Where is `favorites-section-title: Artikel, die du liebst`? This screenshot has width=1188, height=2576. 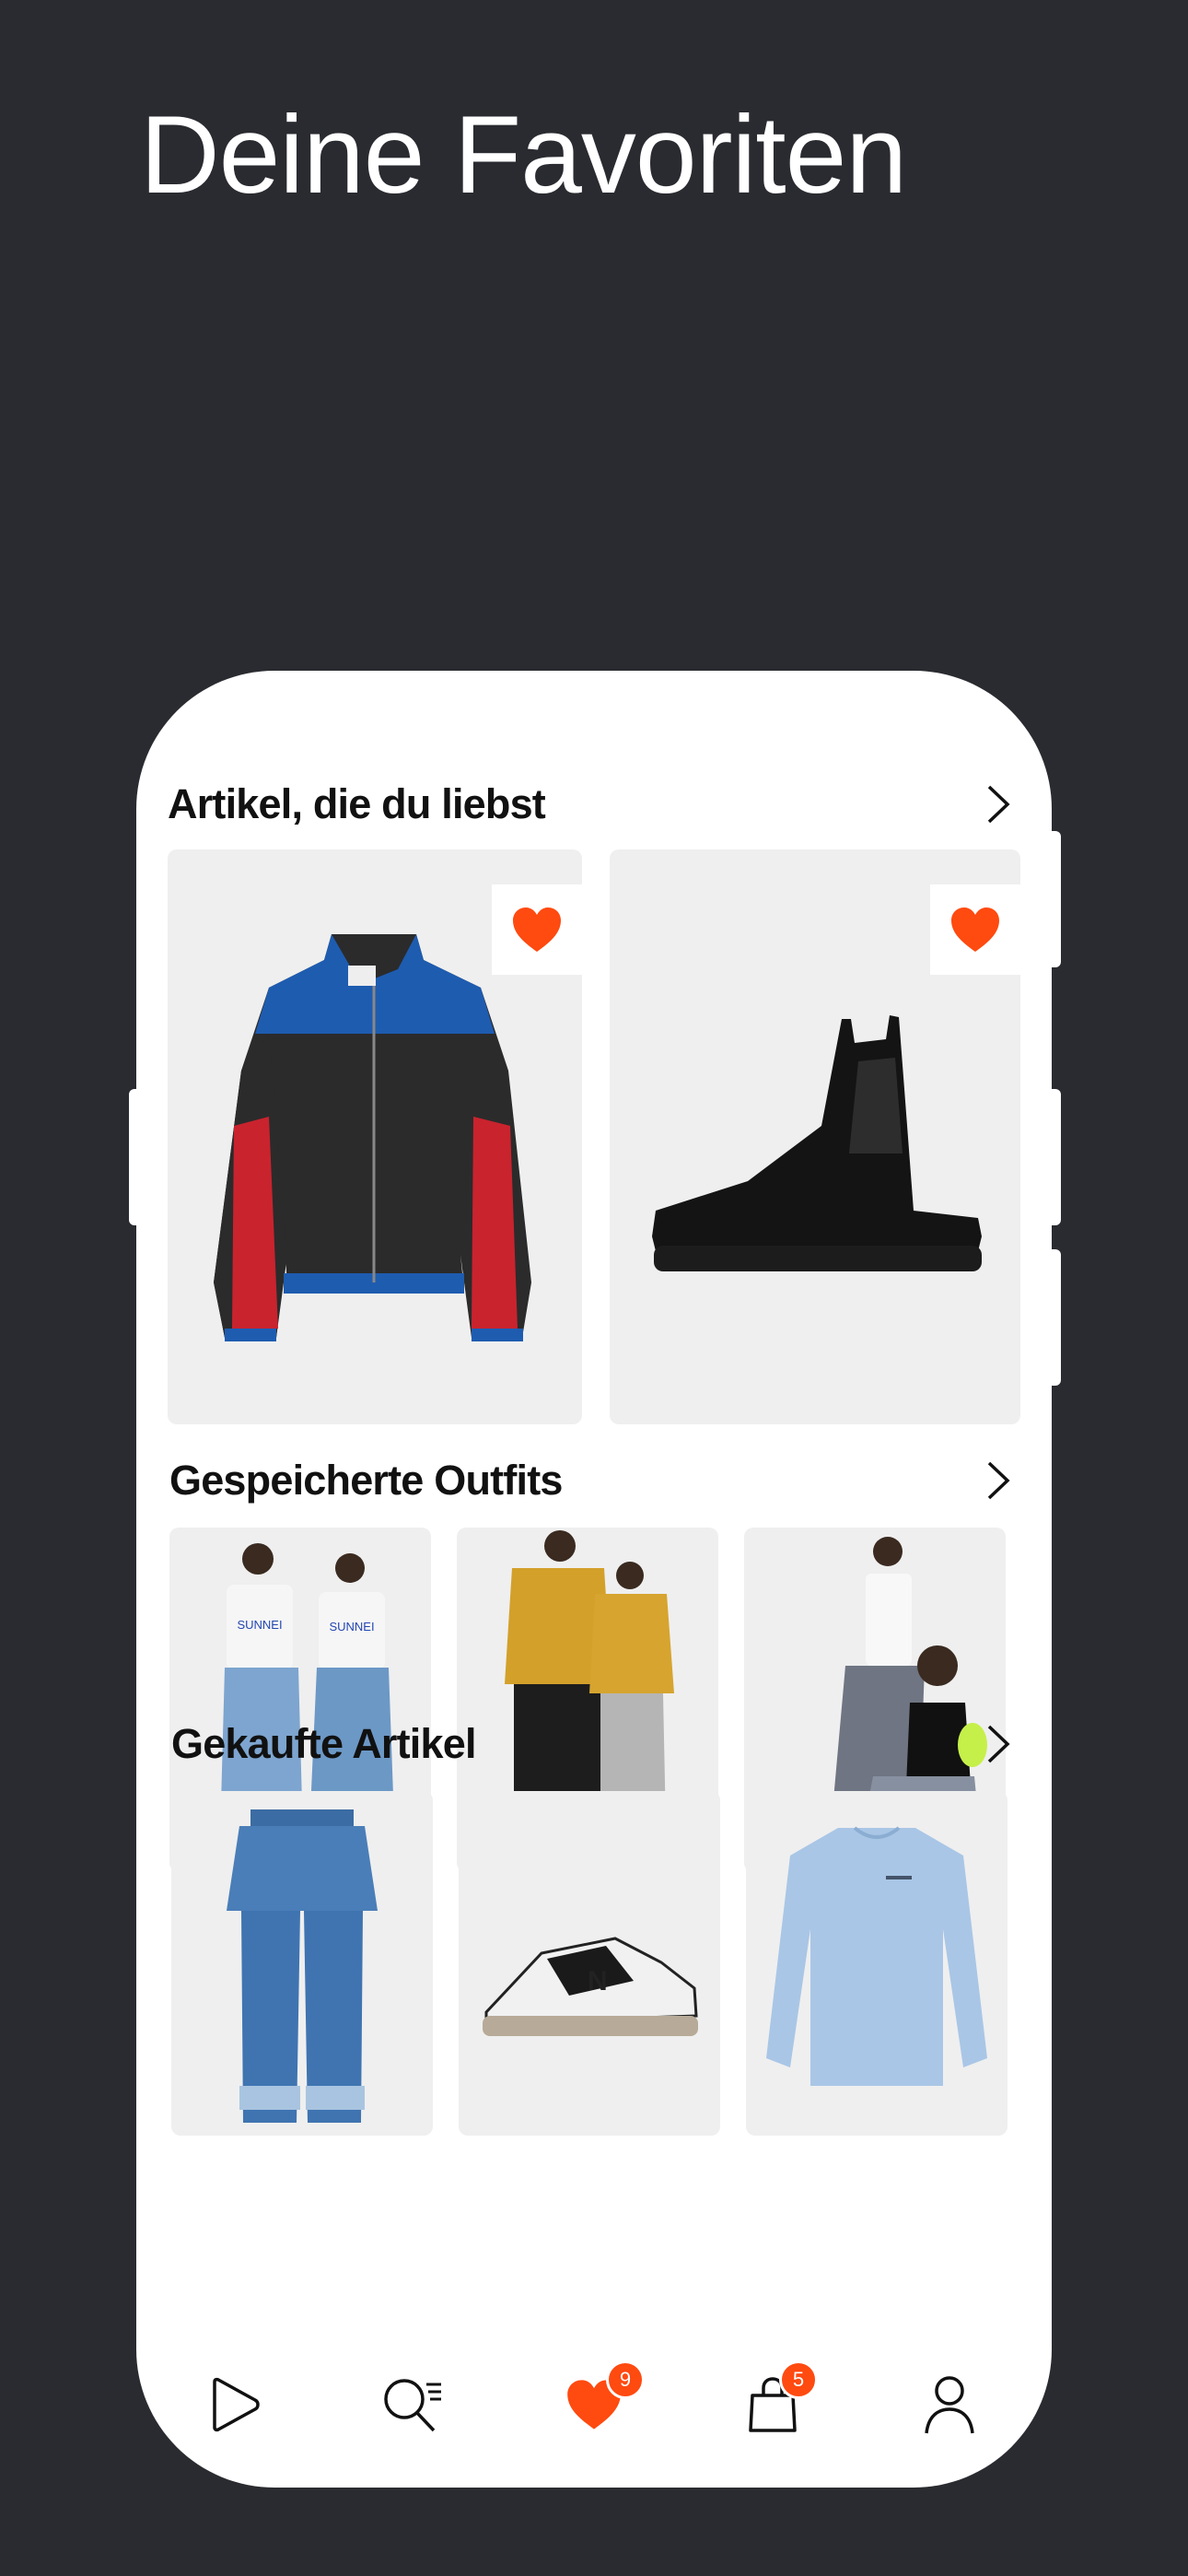
favorites-section-title: Artikel, die du liebst is located at coordinates (357, 803).